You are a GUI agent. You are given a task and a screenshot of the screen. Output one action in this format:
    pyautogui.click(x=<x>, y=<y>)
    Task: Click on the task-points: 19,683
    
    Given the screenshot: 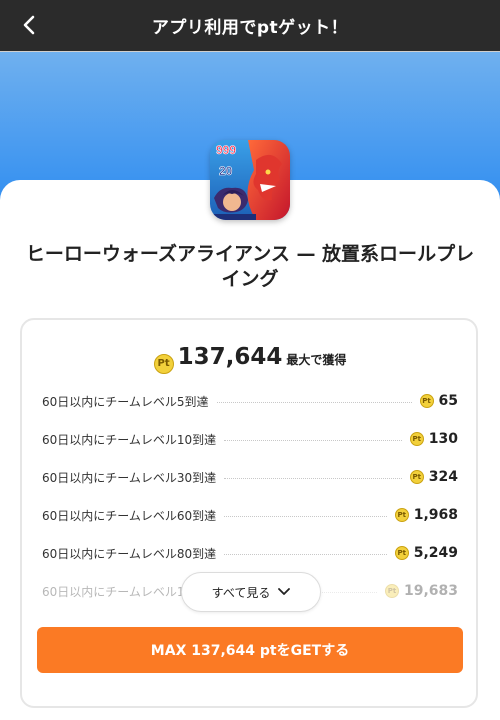 What is the action you would take?
    pyautogui.click(x=430, y=591)
    